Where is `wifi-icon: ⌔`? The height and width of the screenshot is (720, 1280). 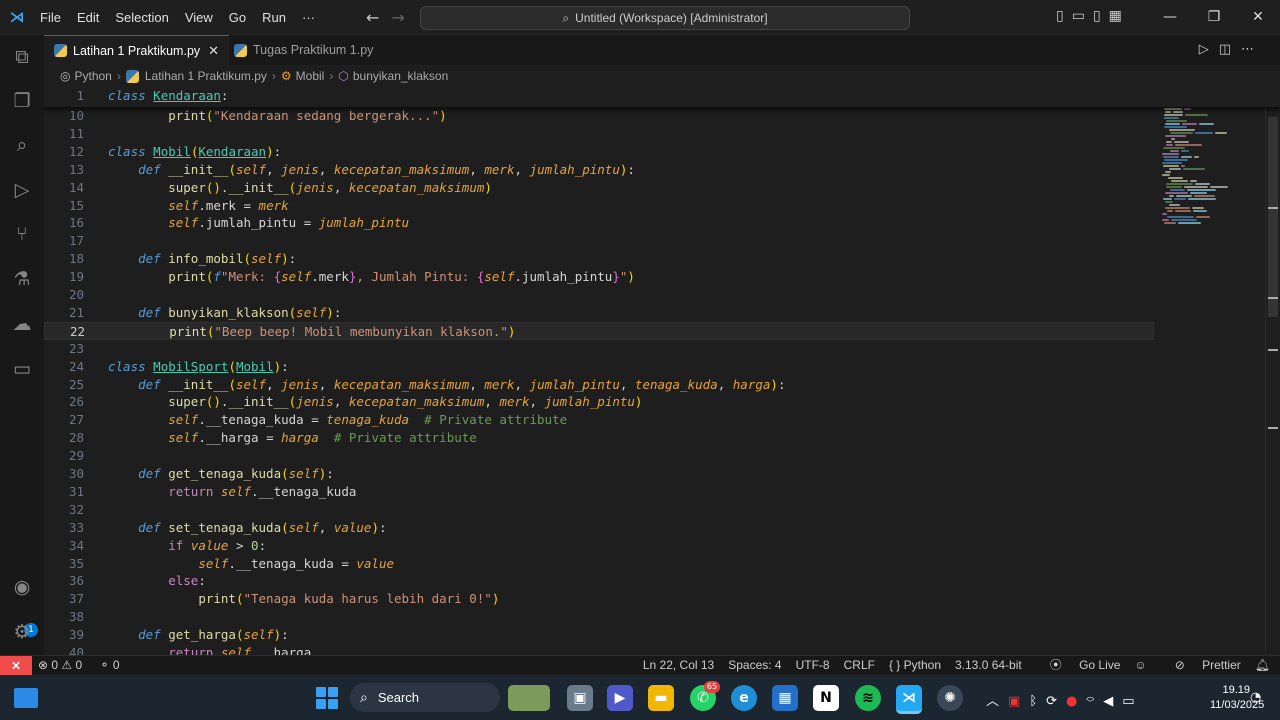
wifi-icon: ⌔ is located at coordinates (1094, 701).